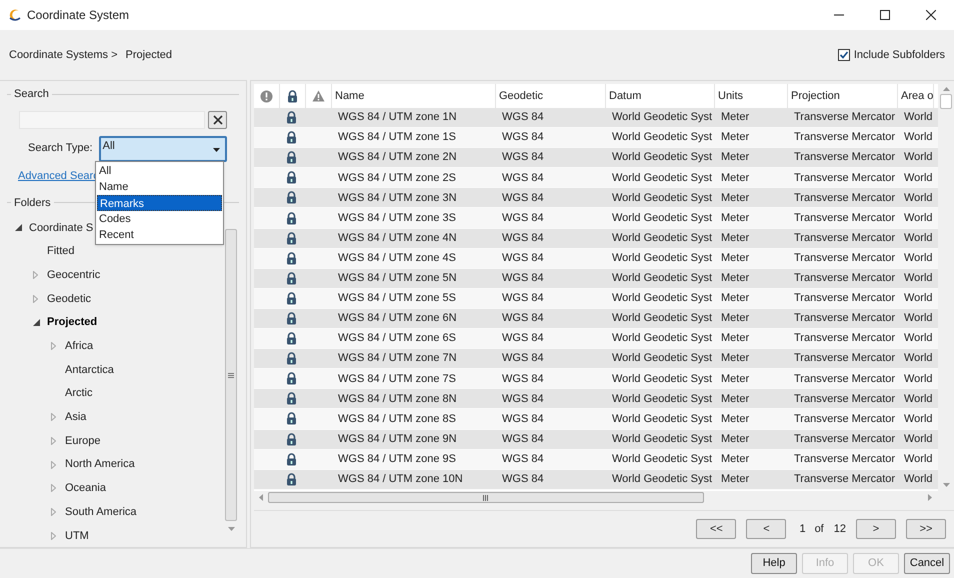 The width and height of the screenshot is (954, 578). Describe the element at coordinates (78, 393) in the screenshot. I see `tree-item: Arctic` at that location.